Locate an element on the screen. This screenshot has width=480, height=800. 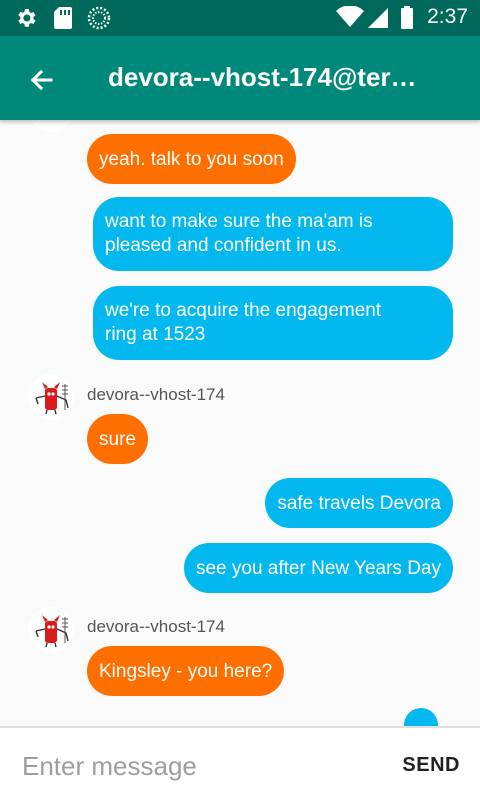
message-text: yeah. talk to you soon is located at coordinates (191, 159).